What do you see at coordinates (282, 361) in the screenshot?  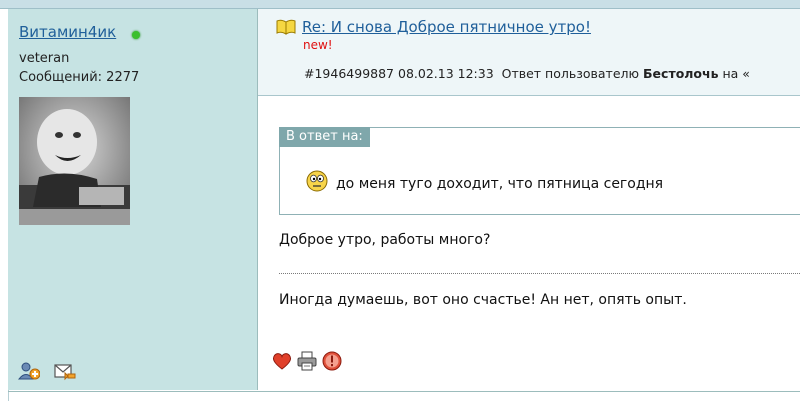 I see `heart-icon` at bounding box center [282, 361].